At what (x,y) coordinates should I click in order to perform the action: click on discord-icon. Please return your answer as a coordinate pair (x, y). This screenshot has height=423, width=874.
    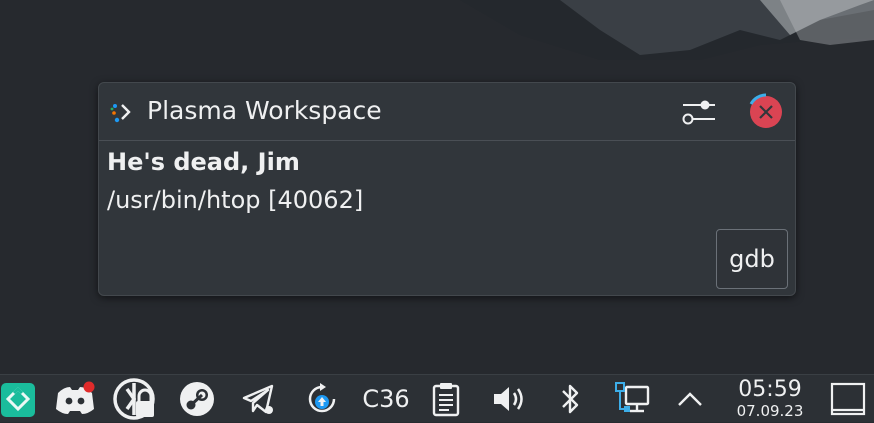
    Looking at the image, I should click on (75, 399).